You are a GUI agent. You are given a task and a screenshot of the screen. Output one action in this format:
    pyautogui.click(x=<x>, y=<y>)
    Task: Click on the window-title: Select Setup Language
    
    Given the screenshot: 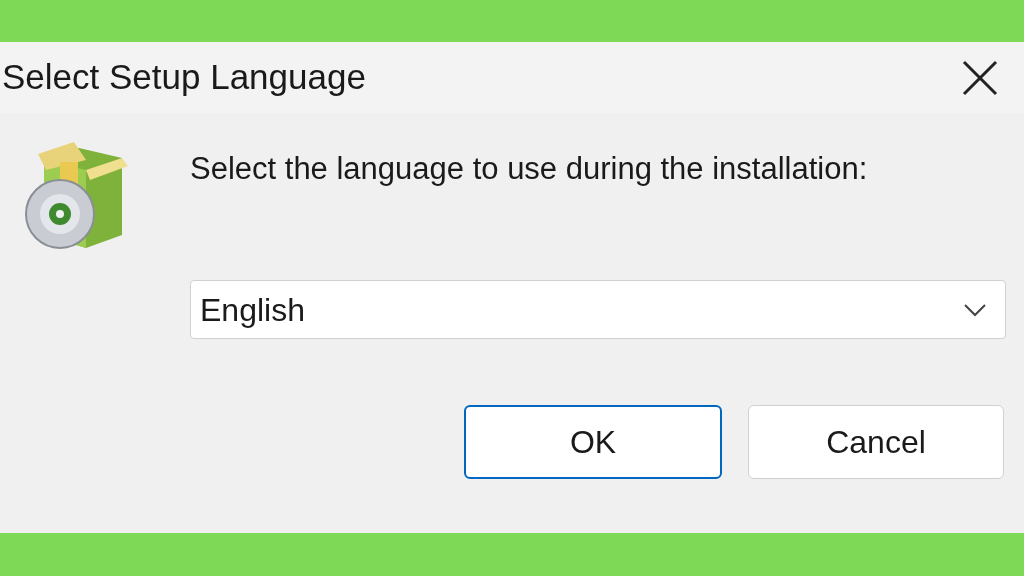 What is the action you would take?
    pyautogui.click(x=184, y=77)
    